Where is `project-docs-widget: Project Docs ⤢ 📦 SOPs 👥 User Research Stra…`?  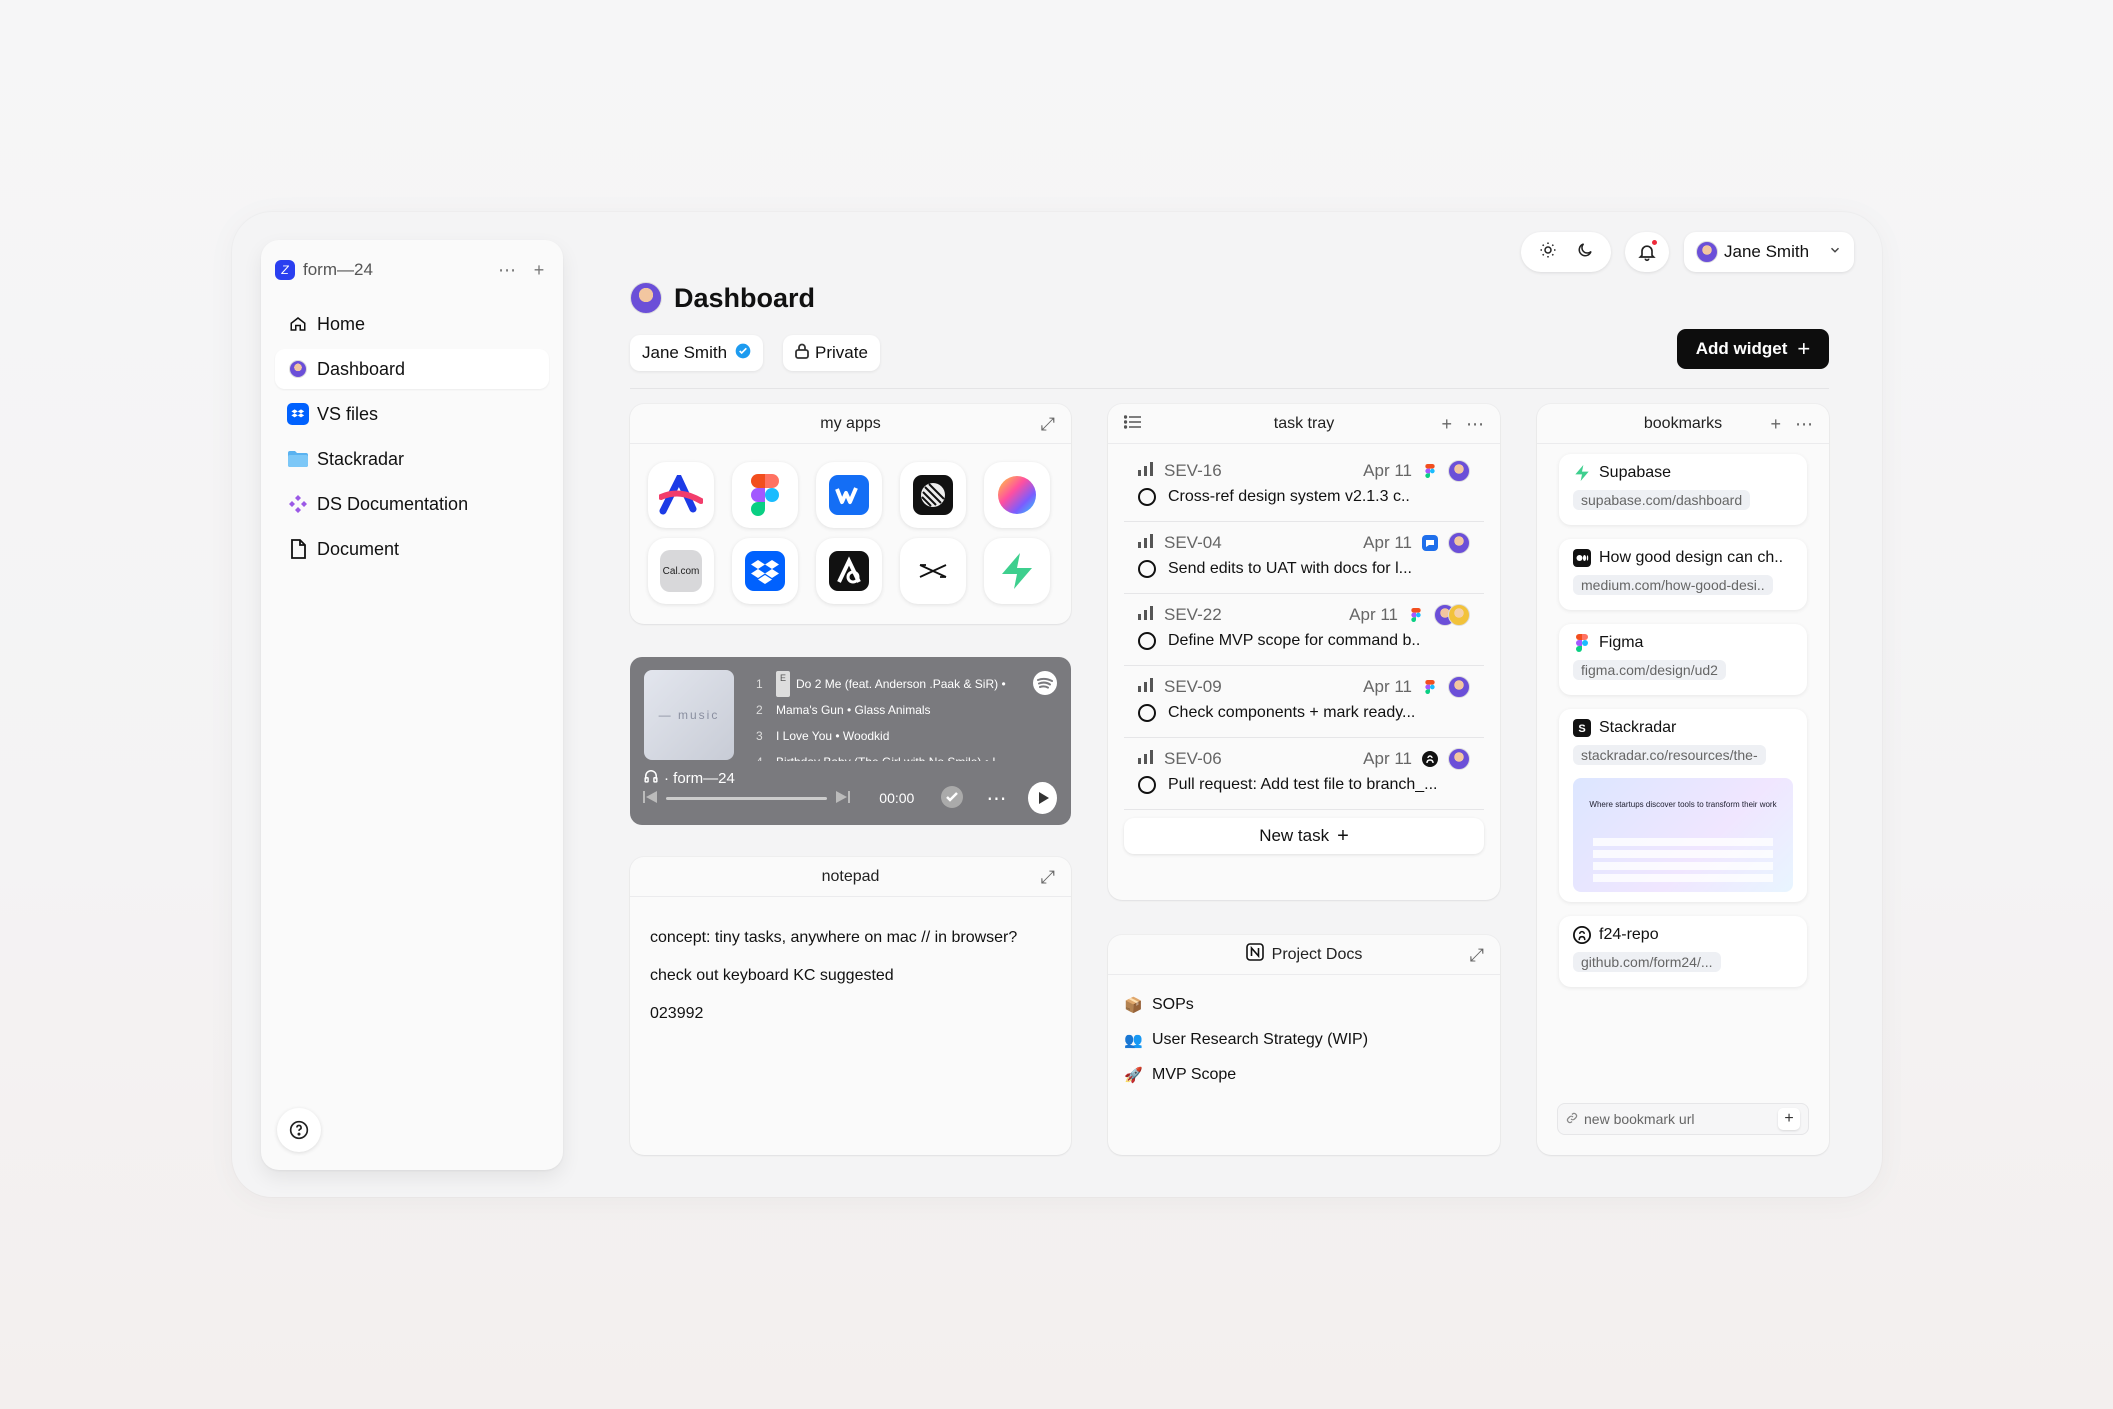
project-docs-widget: Project Docs ⤢ 📦 SOPs 👥 User Research Stra… is located at coordinates (1304, 1045).